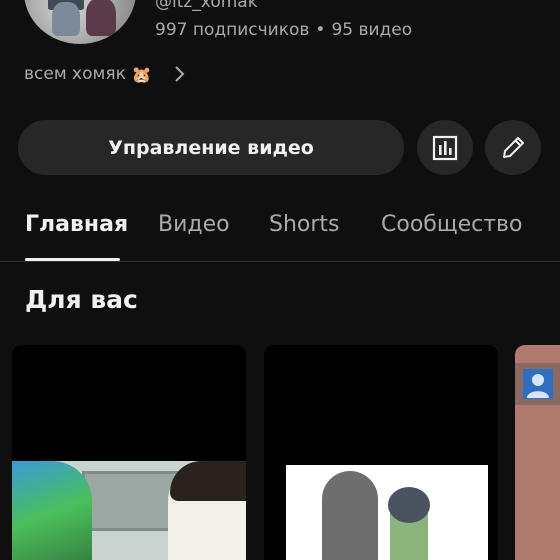  I want to click on tab-videos: Видео, so click(194, 224).